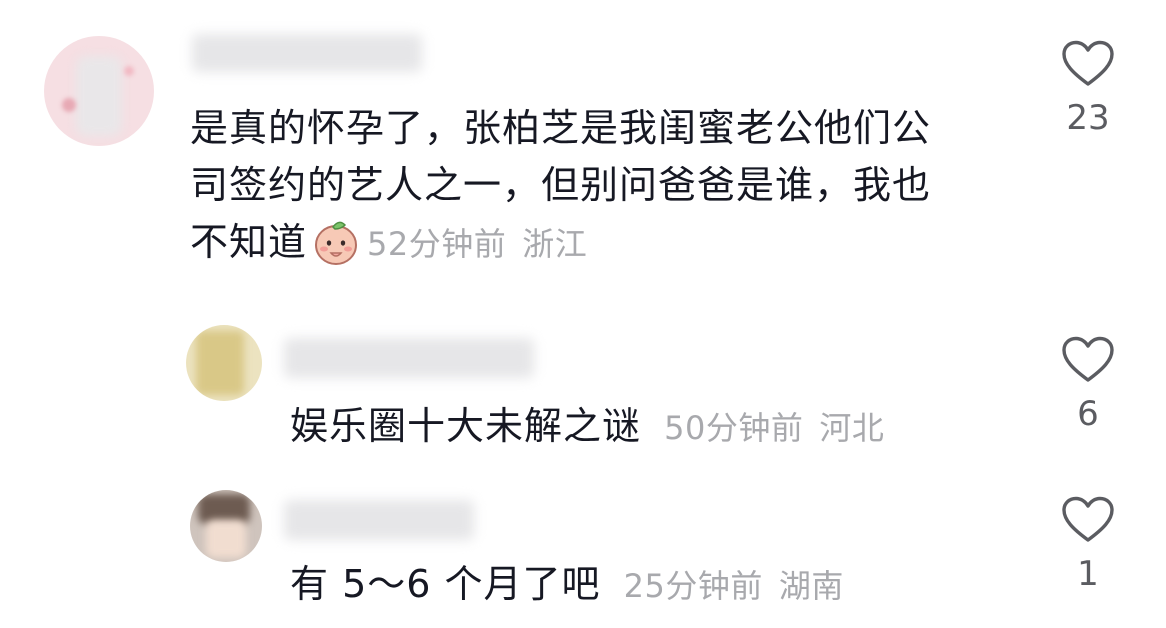 Image resolution: width=1166 pixels, height=628 pixels. Describe the element at coordinates (555, 244) in the screenshot. I see `comment-location: 浙江` at that location.